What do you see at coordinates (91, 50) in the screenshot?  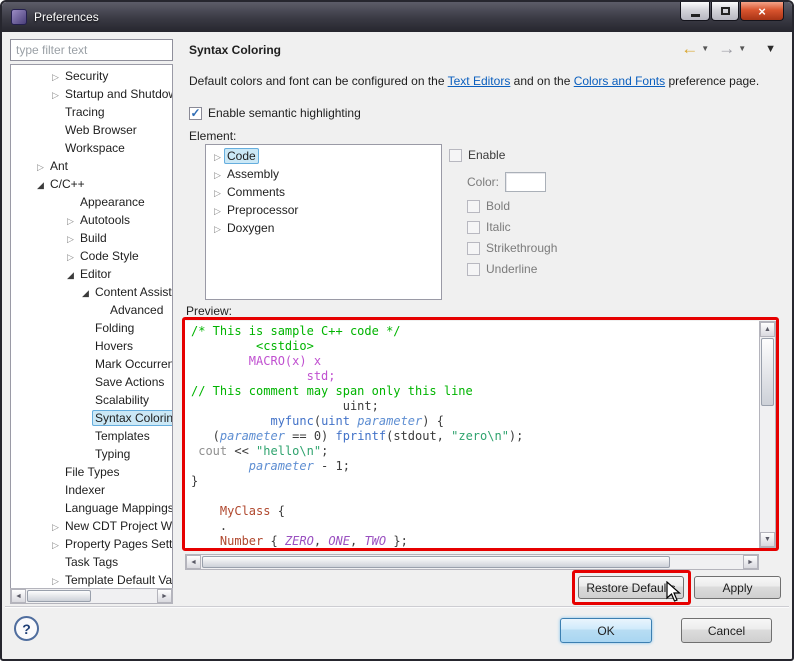 I see `filter-input` at bounding box center [91, 50].